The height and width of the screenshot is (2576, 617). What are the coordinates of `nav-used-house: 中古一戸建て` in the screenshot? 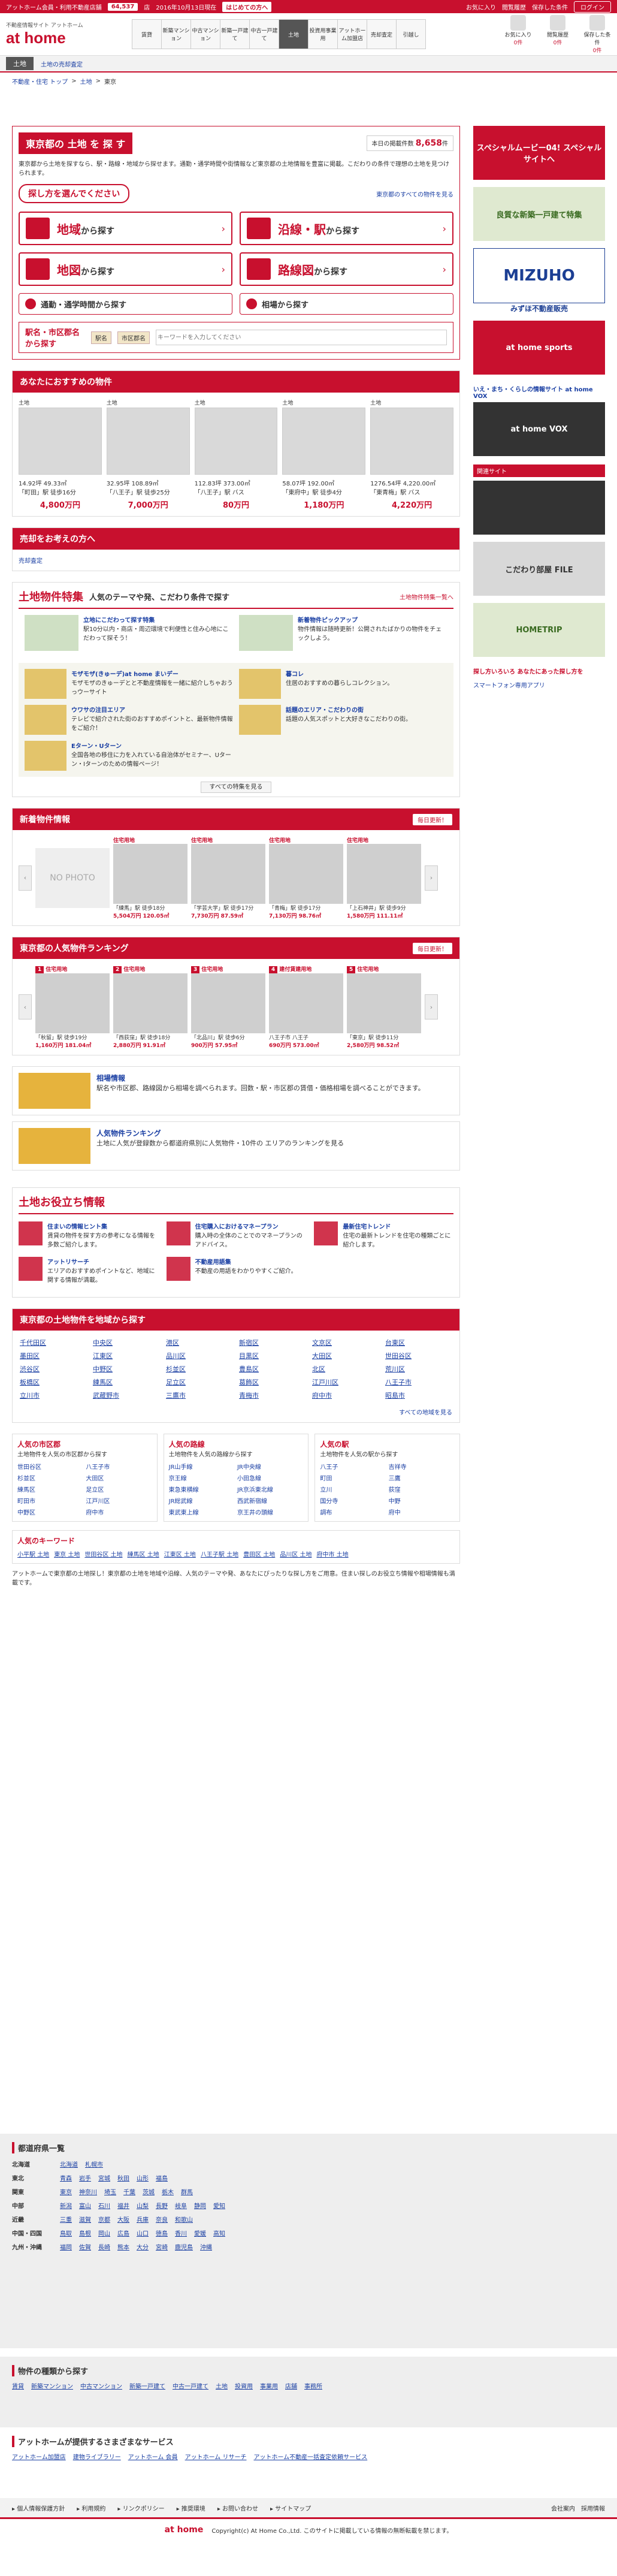 It's located at (264, 34).